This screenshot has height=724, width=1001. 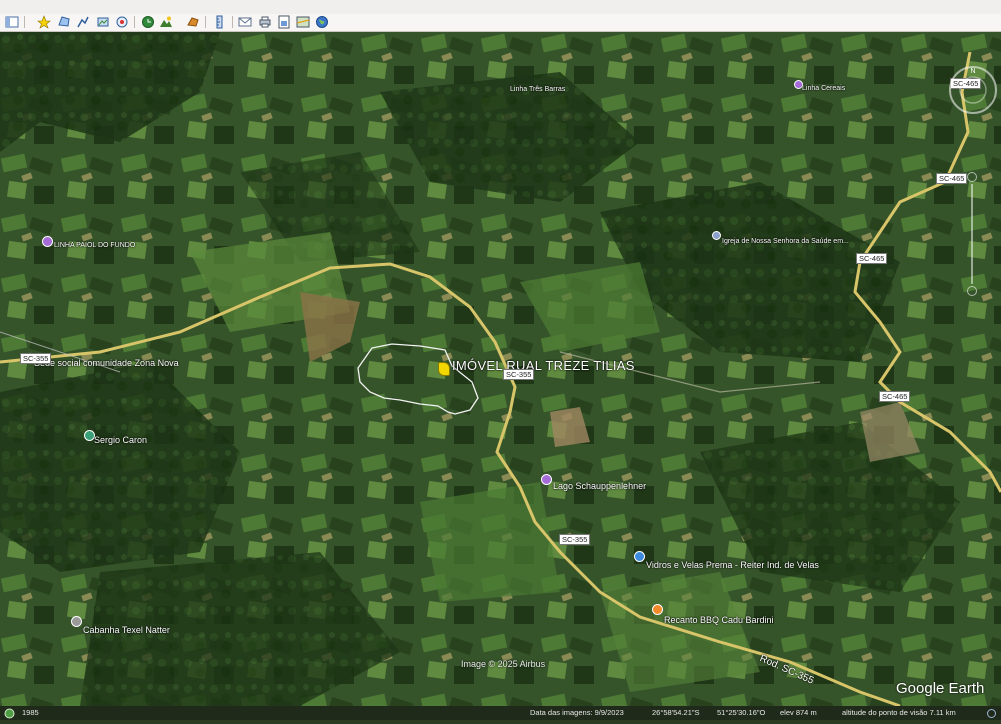 I want to click on place-label-linha-paiol: LINHA PAIOL DO FUNDO, so click(x=94, y=246).